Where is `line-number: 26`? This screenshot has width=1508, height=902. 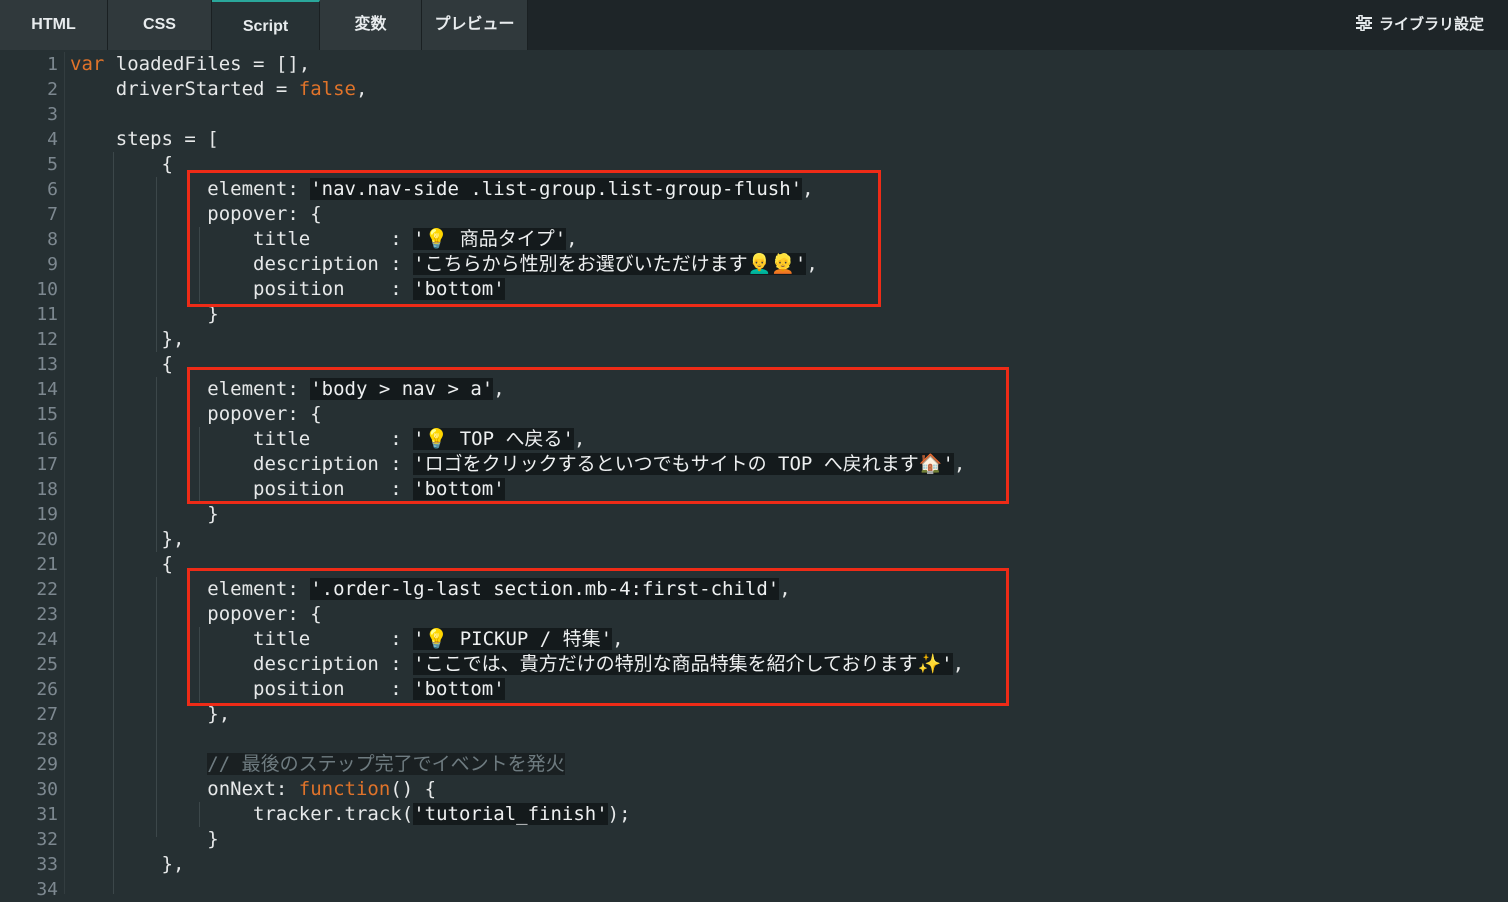
line-number: 26 is located at coordinates (47, 689).